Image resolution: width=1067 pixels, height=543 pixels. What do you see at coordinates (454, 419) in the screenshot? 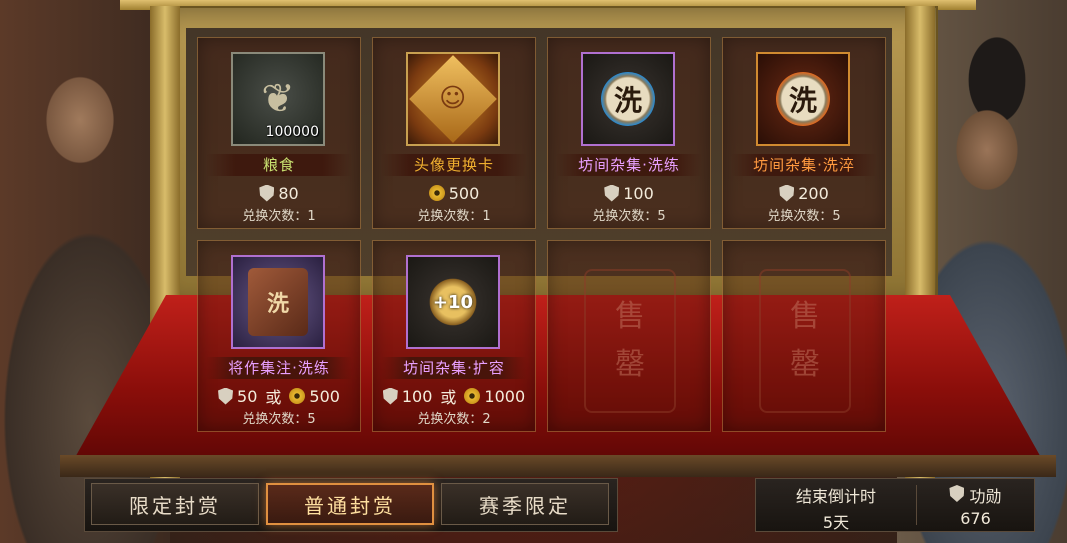
I see `exchange-count: 兑换次数：2` at bounding box center [454, 419].